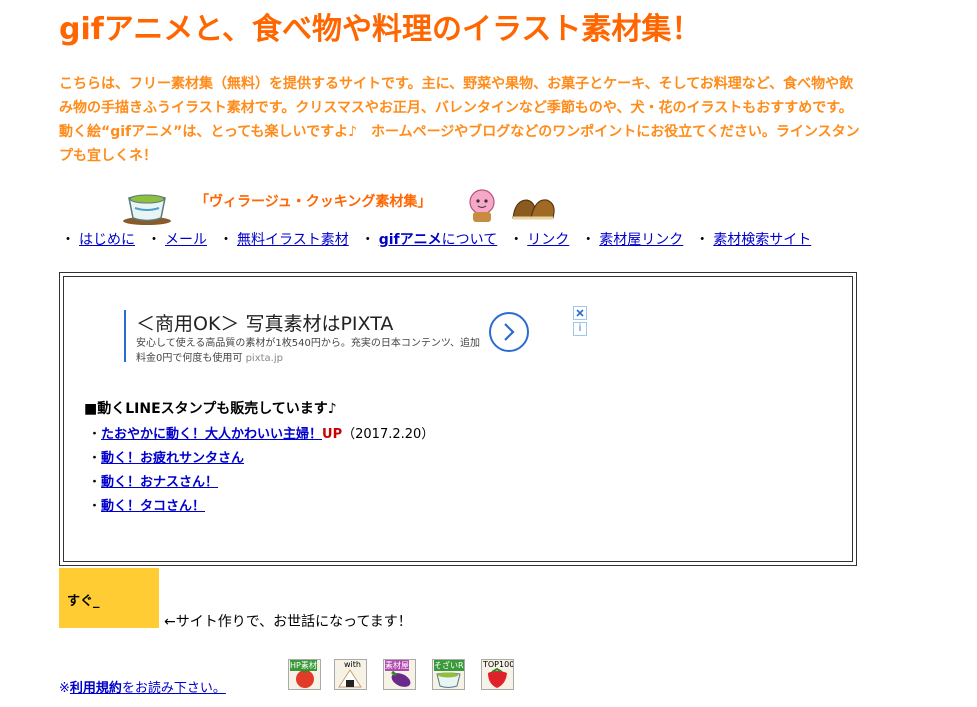 Image resolution: width=977 pixels, height=707 pixels. What do you see at coordinates (159, 482) in the screenshot?
I see `line-stamp-link-eggplant: 動く！おナスさん！` at bounding box center [159, 482].